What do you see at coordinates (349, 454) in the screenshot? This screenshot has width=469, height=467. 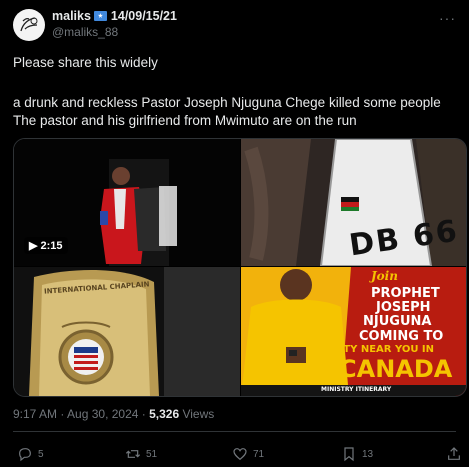 I see `bookmark-icon` at bounding box center [349, 454].